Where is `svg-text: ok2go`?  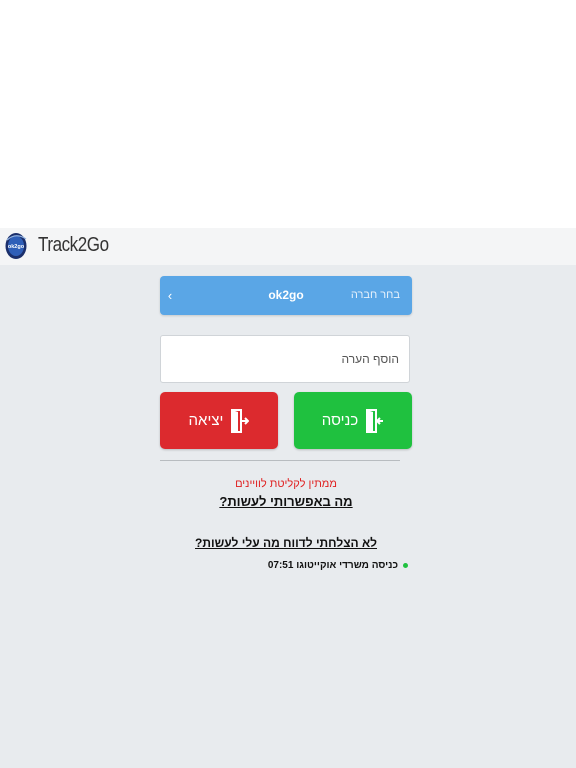
svg-text: ok2go is located at coordinates (16, 247).